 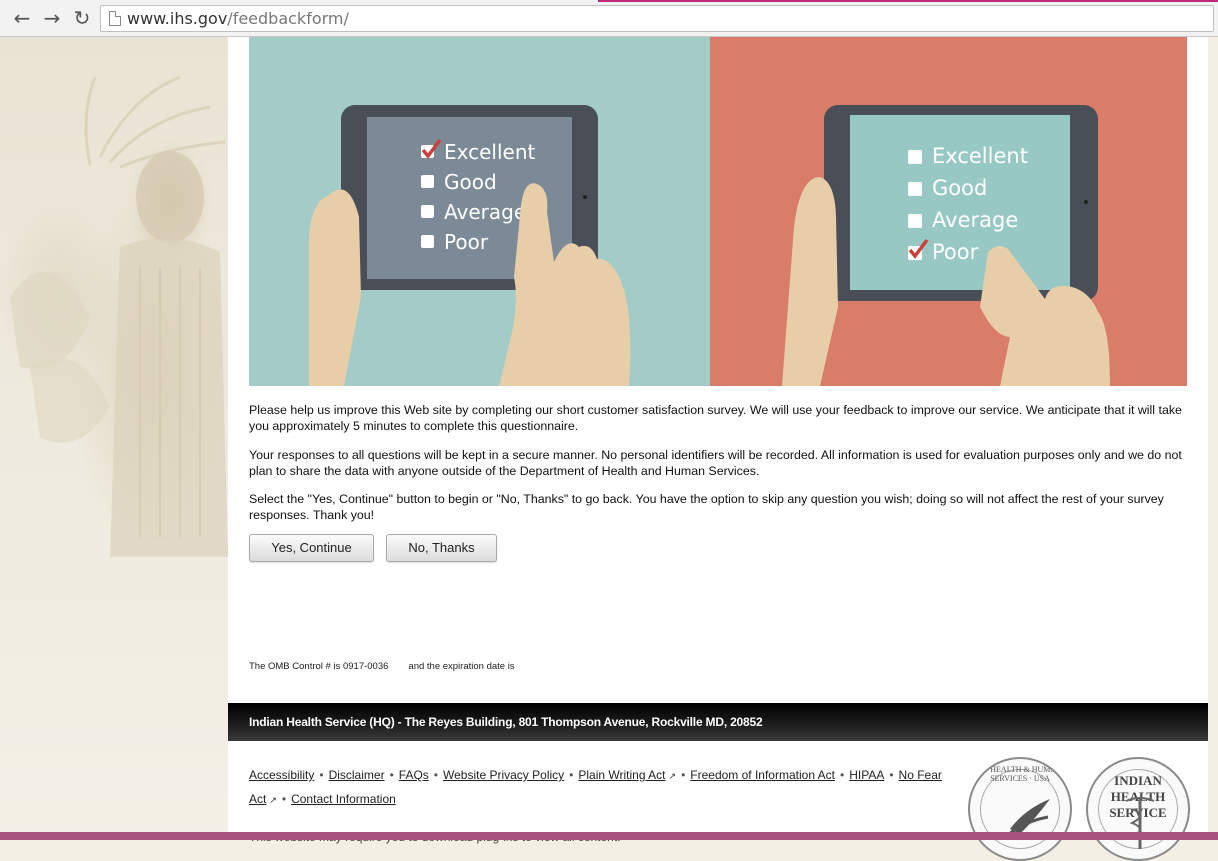 What do you see at coordinates (908, 1) in the screenshot?
I see `active-tab-indicator` at bounding box center [908, 1].